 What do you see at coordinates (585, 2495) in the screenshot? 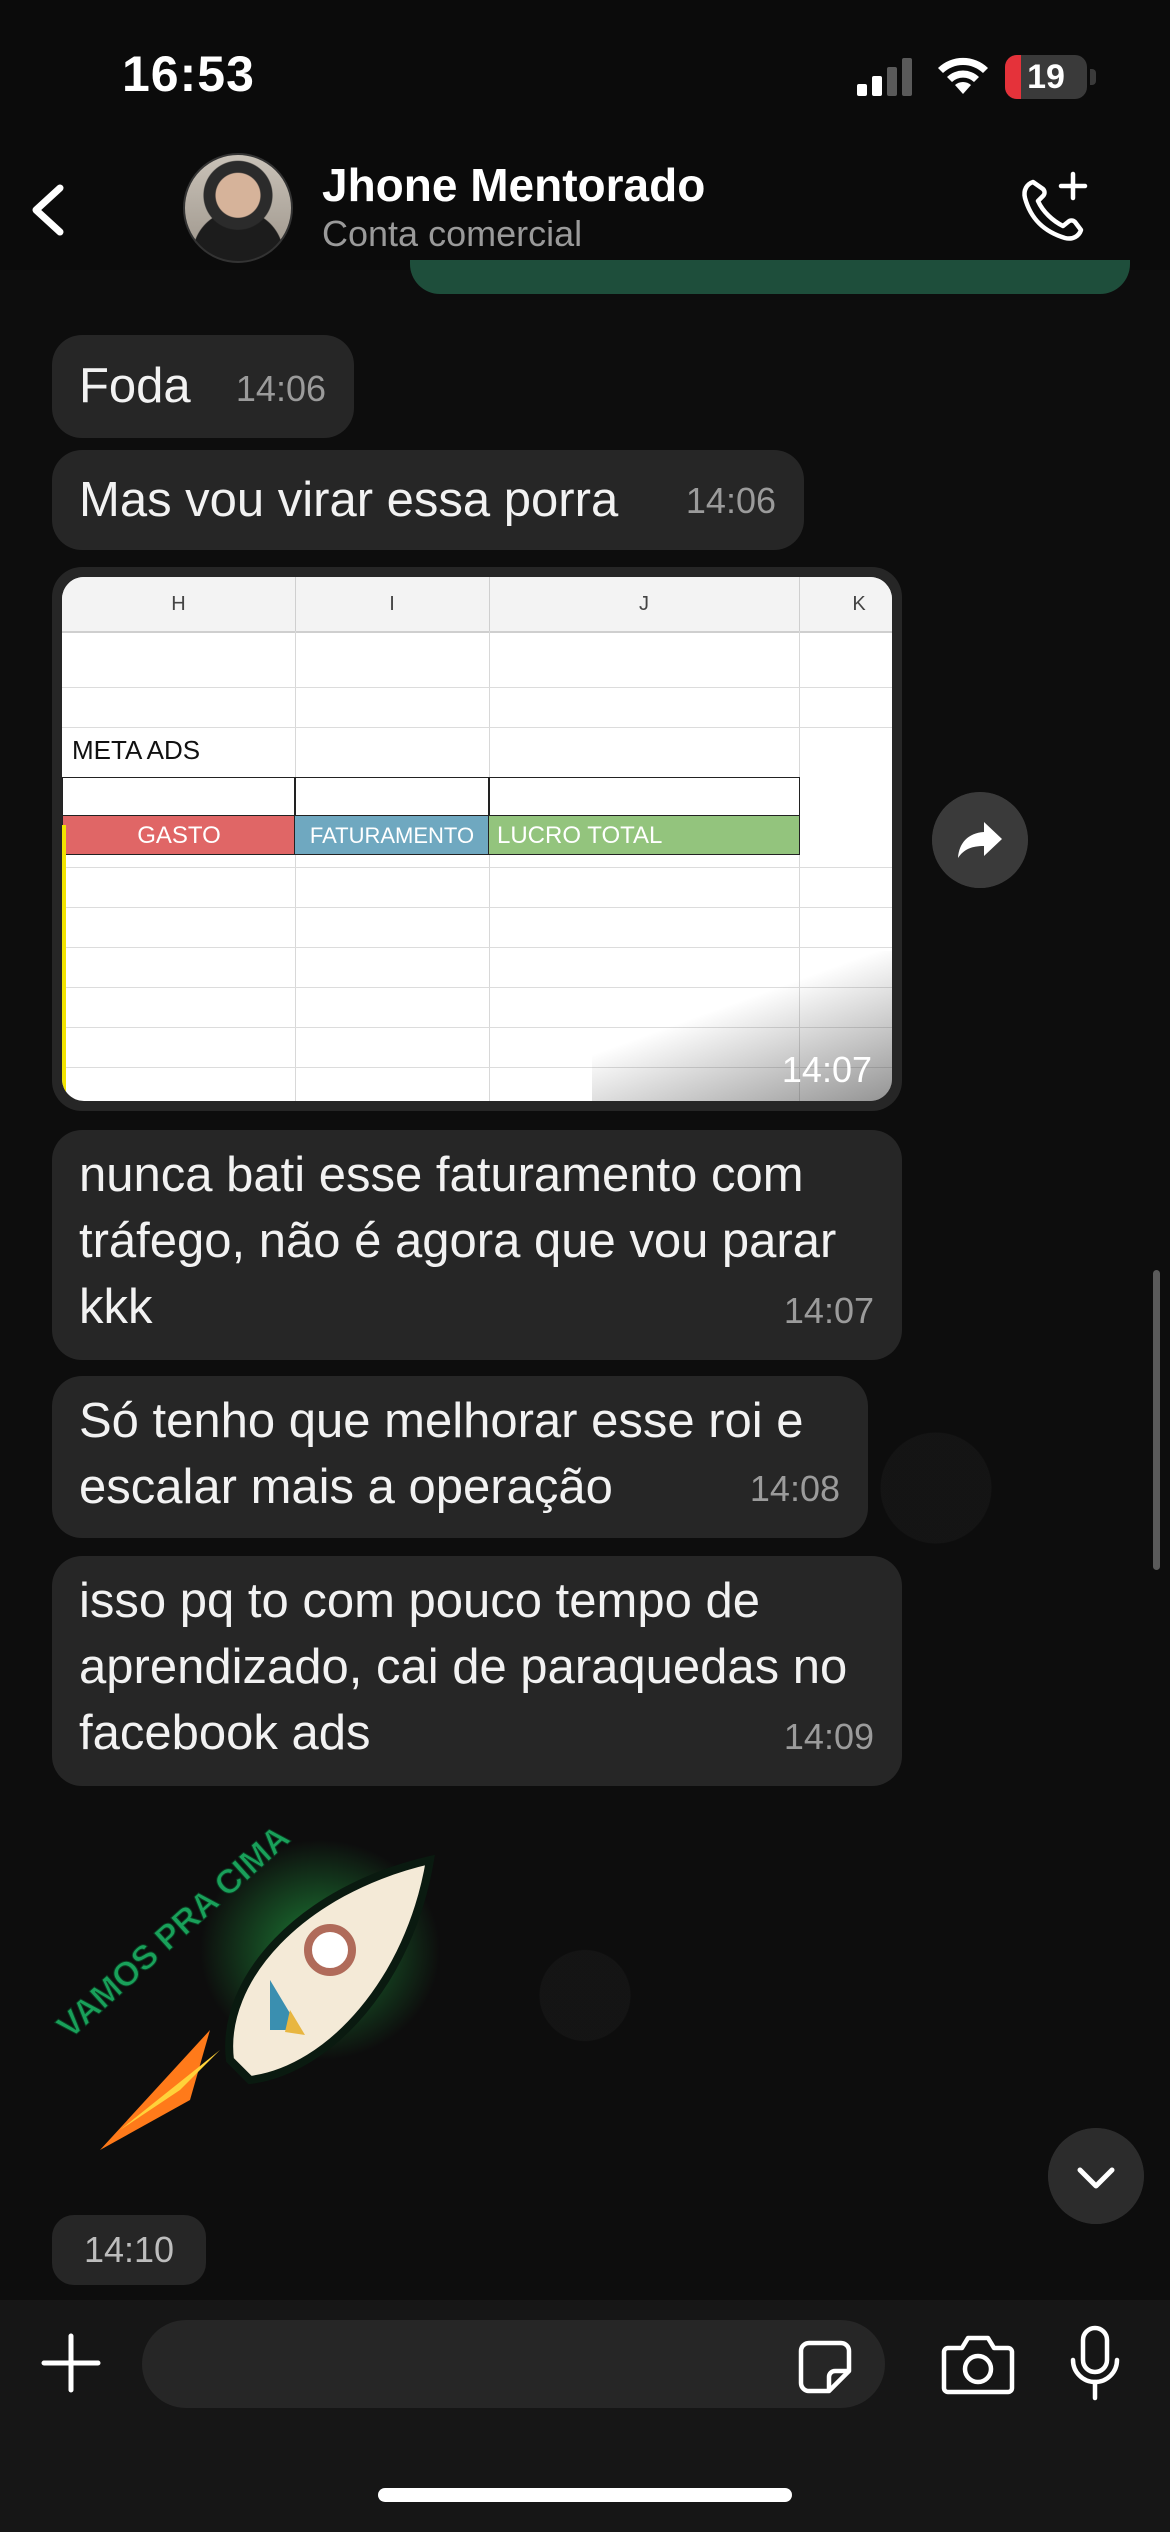
I see `home-indicator` at bounding box center [585, 2495].